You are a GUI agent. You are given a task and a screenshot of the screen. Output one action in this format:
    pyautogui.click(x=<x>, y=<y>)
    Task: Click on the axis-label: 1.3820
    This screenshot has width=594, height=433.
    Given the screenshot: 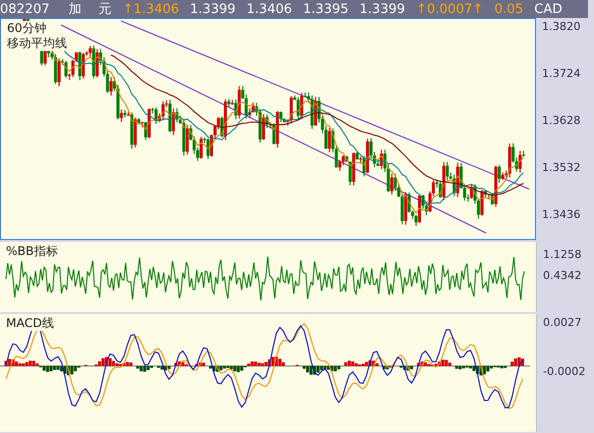 What is the action you would take?
    pyautogui.click(x=562, y=26)
    